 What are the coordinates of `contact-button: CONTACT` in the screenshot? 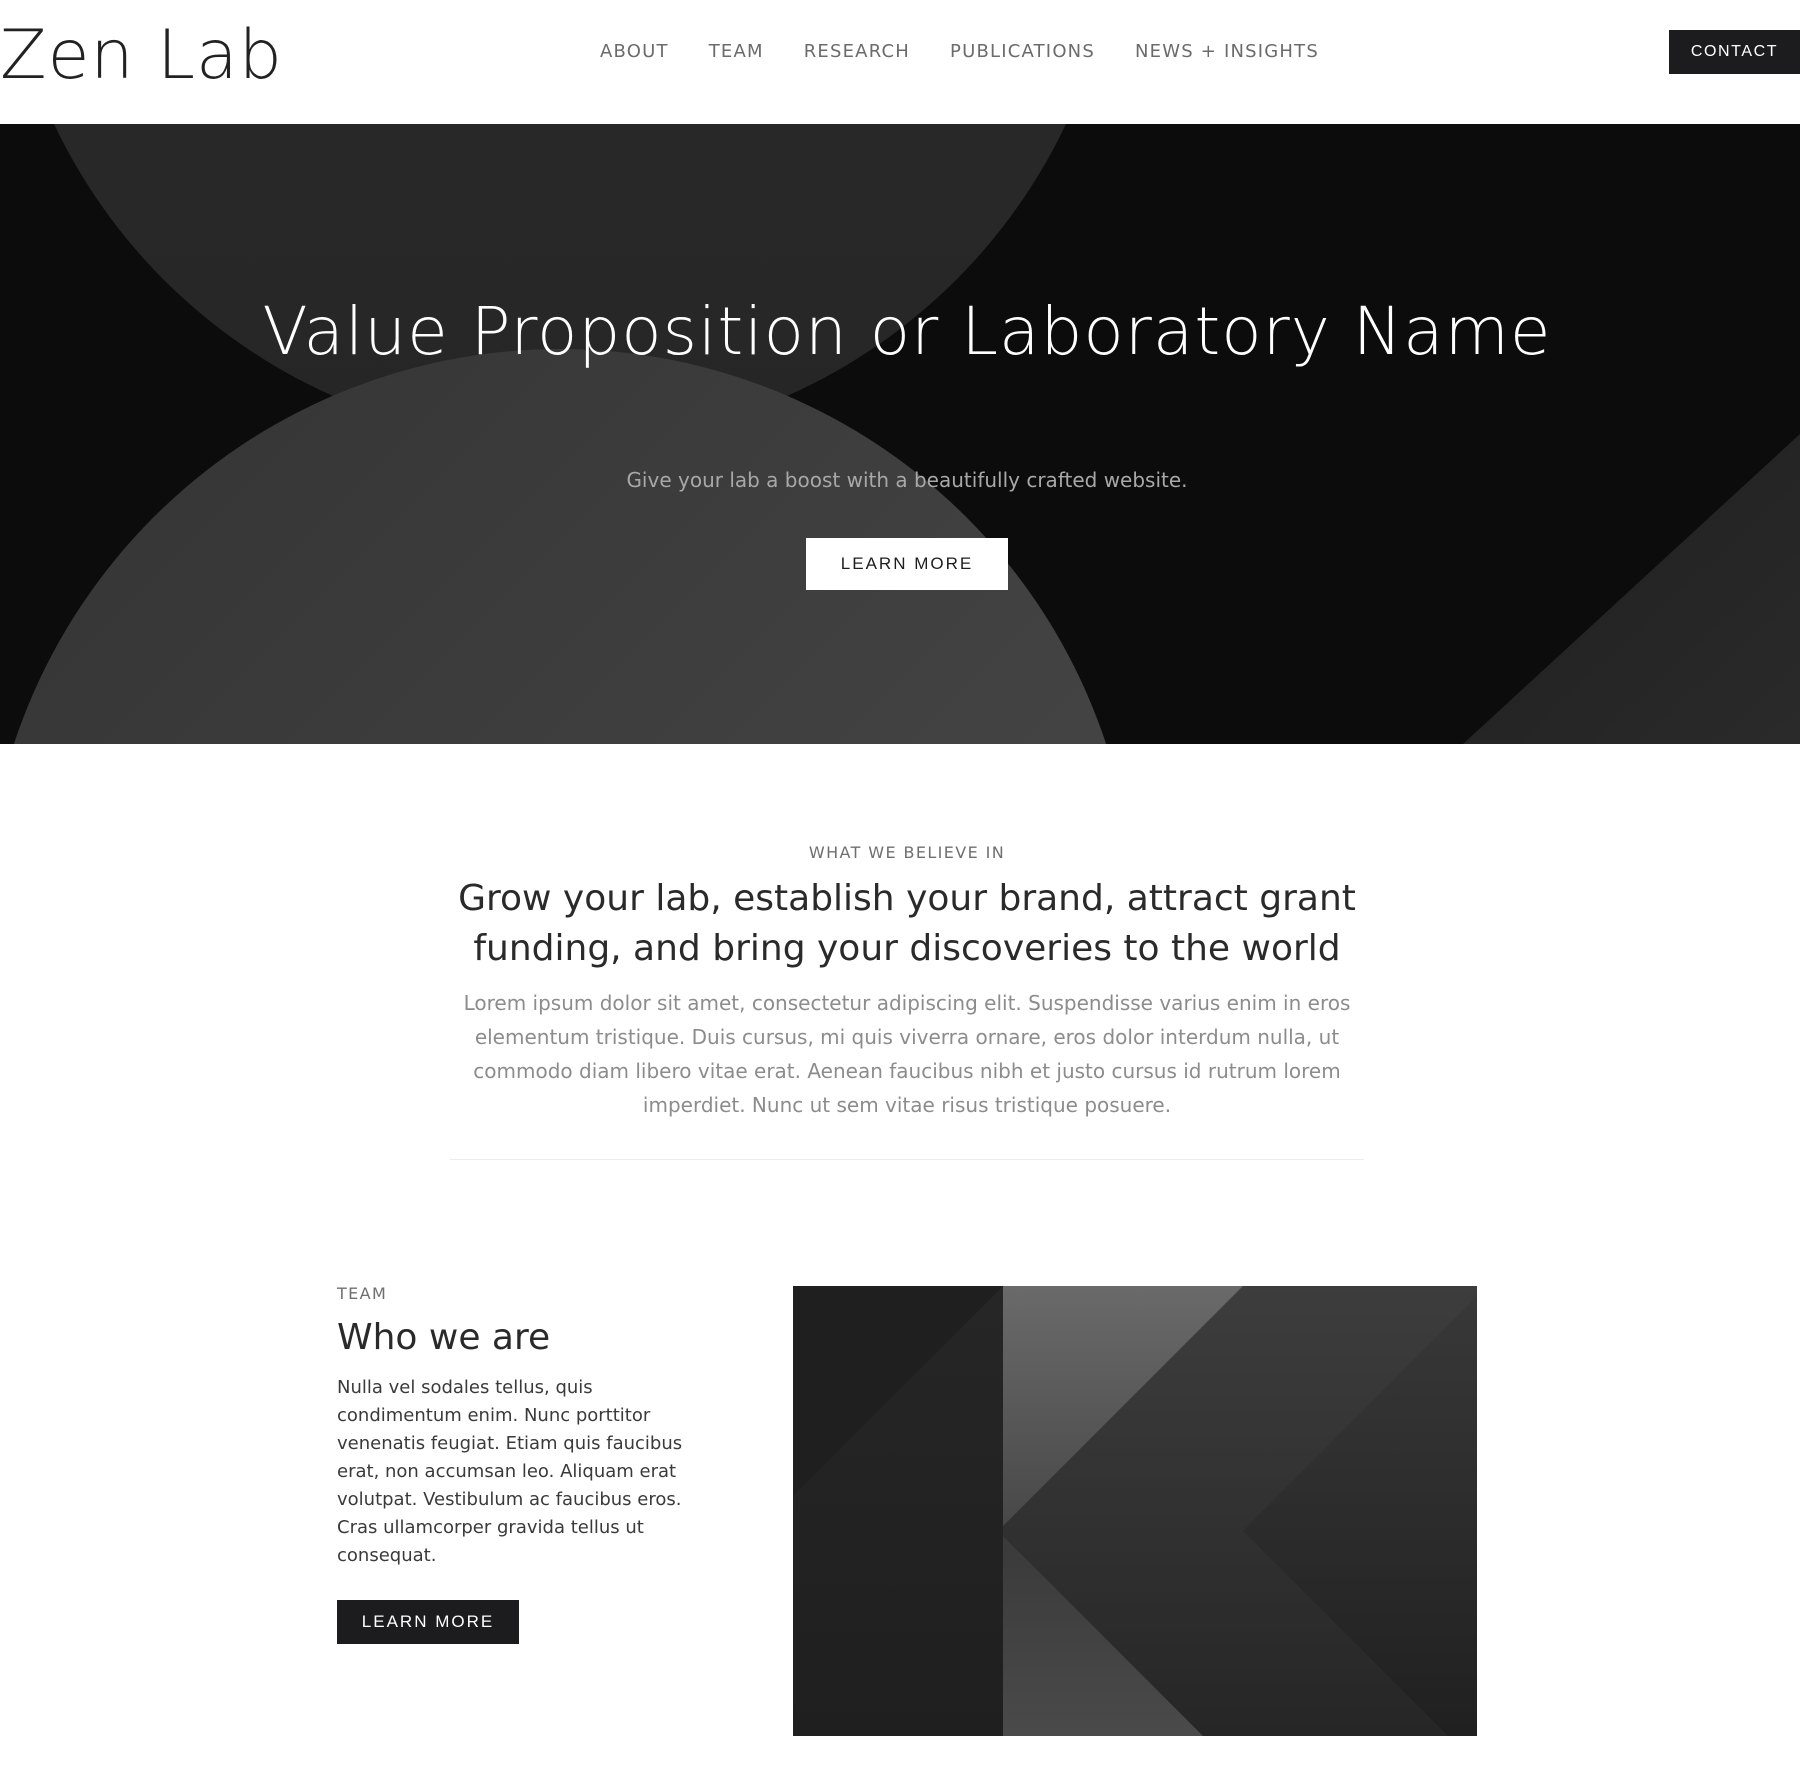 It's located at (1734, 52).